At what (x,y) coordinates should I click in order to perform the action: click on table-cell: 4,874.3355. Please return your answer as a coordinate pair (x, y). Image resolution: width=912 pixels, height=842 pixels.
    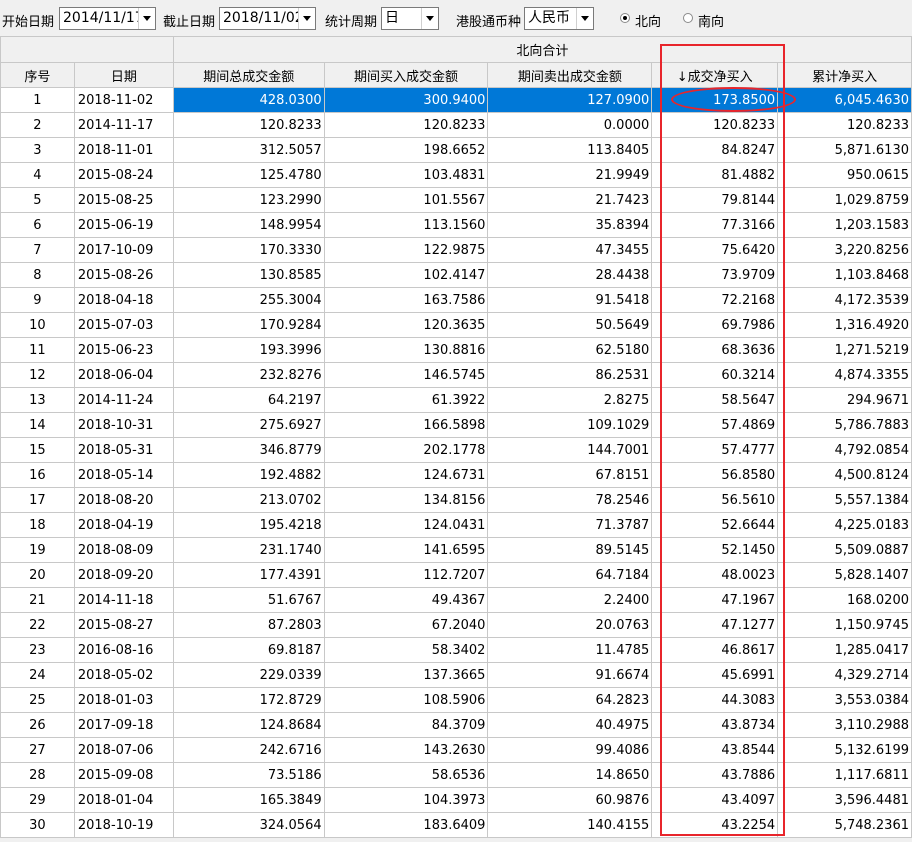
    Looking at the image, I should click on (844, 375).